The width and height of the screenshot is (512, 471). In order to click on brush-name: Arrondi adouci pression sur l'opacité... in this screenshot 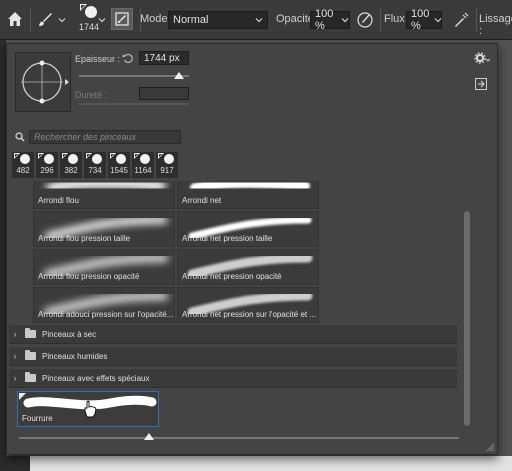, I will do `click(106, 314)`.